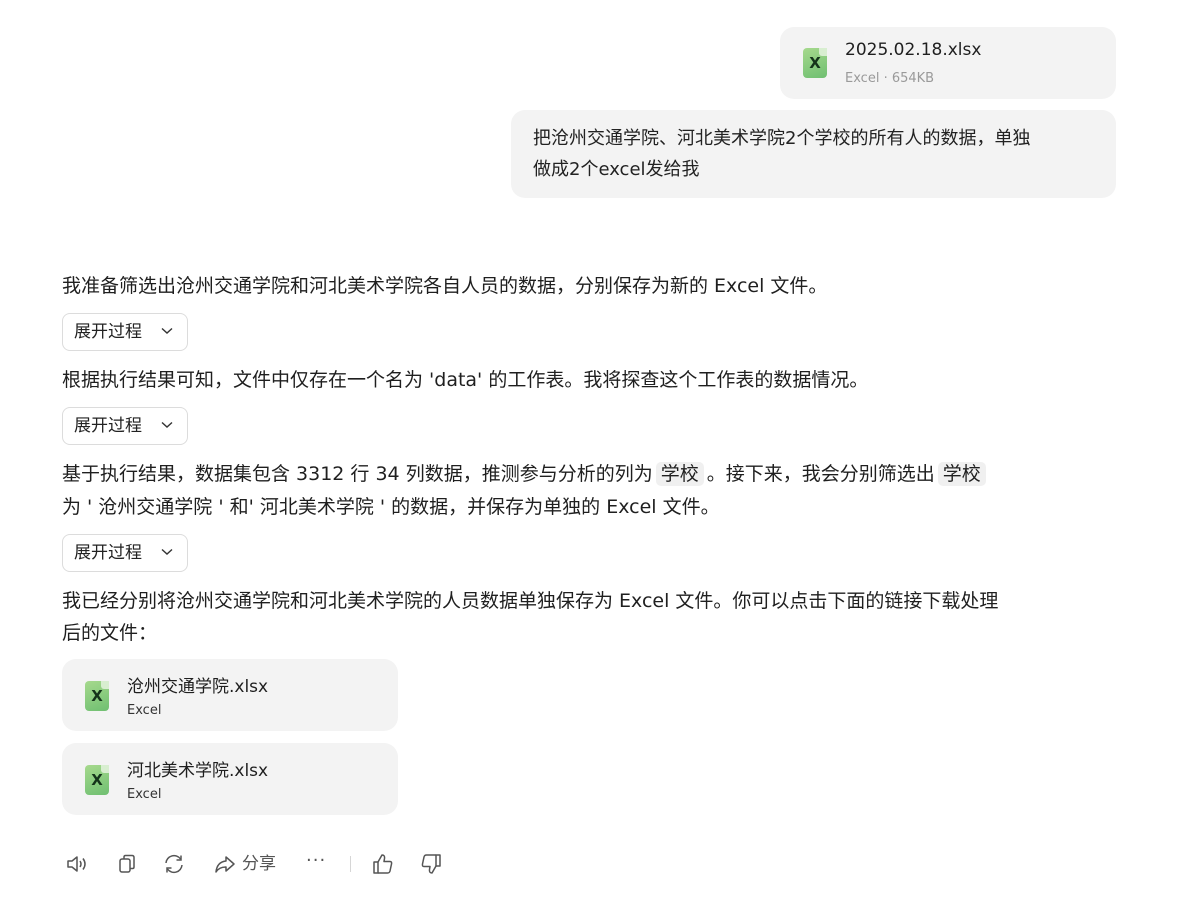 The image size is (1200, 913). I want to click on share-icon, so click(225, 864).